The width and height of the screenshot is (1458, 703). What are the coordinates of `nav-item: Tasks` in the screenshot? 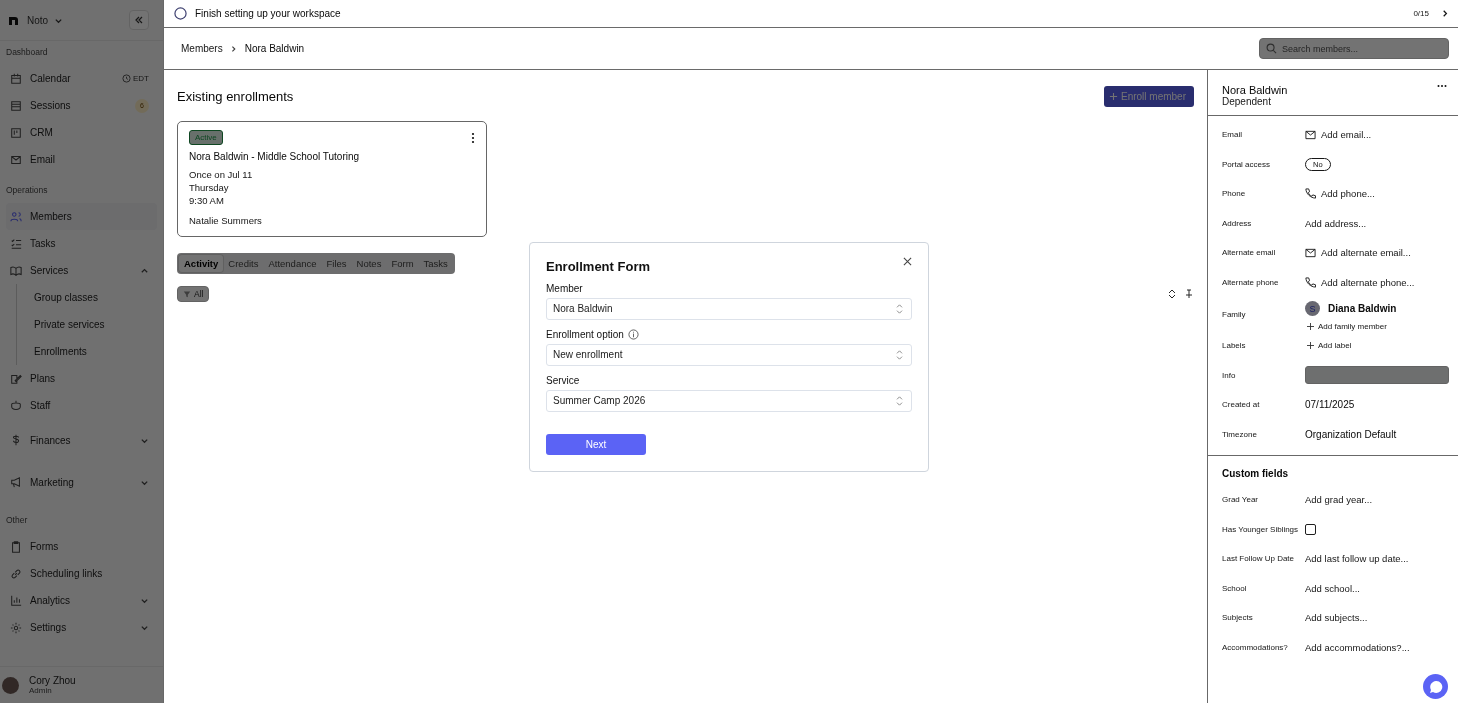 It's located at (81, 243).